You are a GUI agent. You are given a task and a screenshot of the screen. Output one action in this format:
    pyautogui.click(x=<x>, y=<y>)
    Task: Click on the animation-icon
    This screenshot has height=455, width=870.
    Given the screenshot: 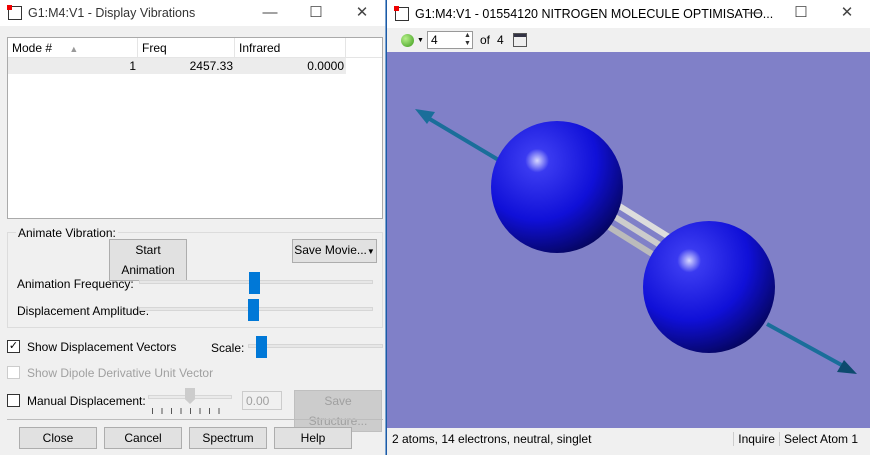 What is the action you would take?
    pyautogui.click(x=519, y=40)
    